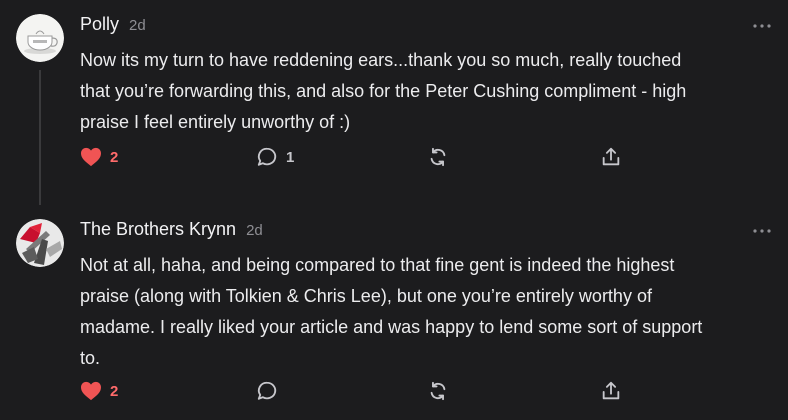 Image resolution: width=788 pixels, height=420 pixels. I want to click on author-name: The Brothers Krynn, so click(158, 229).